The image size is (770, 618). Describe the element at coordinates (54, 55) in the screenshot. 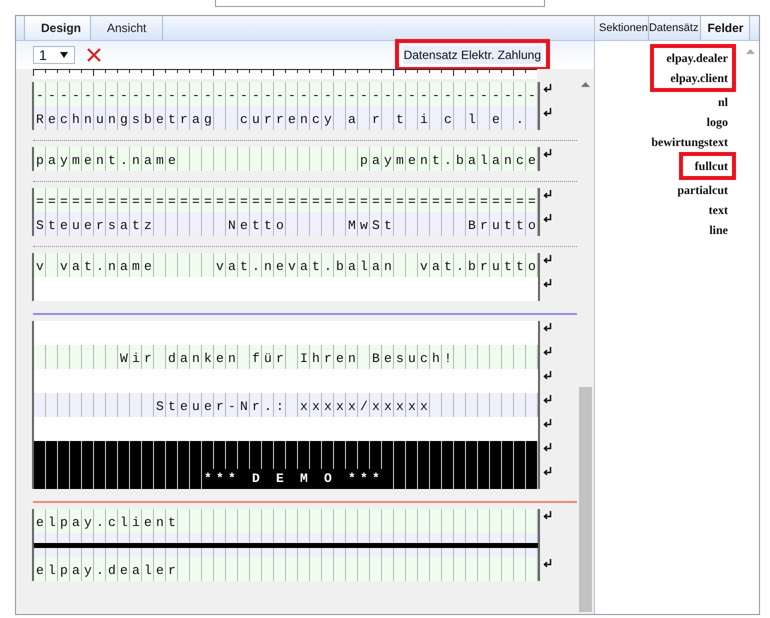

I see `page-dropdown: 1` at that location.